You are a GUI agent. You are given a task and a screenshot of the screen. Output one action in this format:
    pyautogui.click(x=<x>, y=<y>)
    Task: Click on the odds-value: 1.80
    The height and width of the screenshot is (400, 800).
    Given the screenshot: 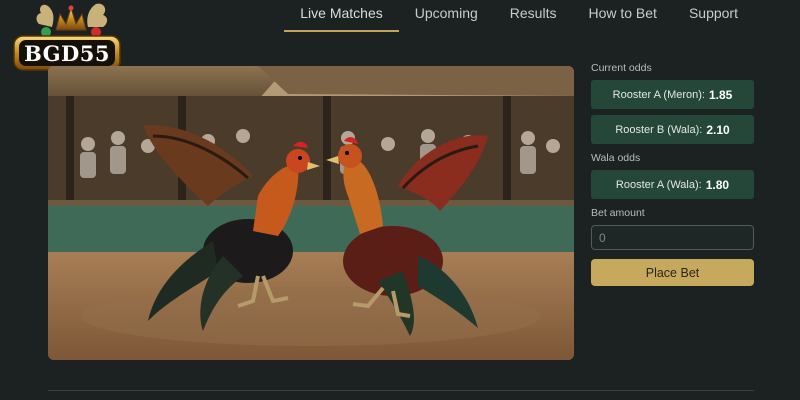 What is the action you would take?
    pyautogui.click(x=717, y=184)
    